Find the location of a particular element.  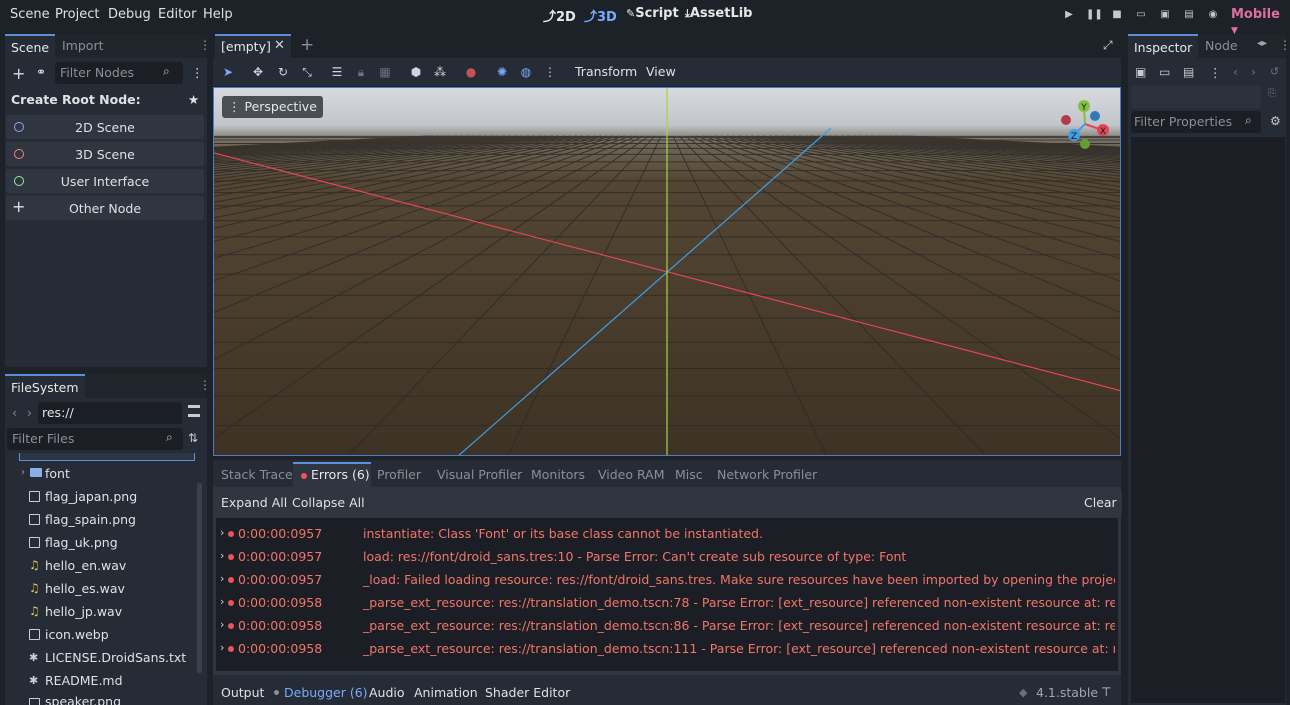

menu-project: Project is located at coordinates (77, 14).